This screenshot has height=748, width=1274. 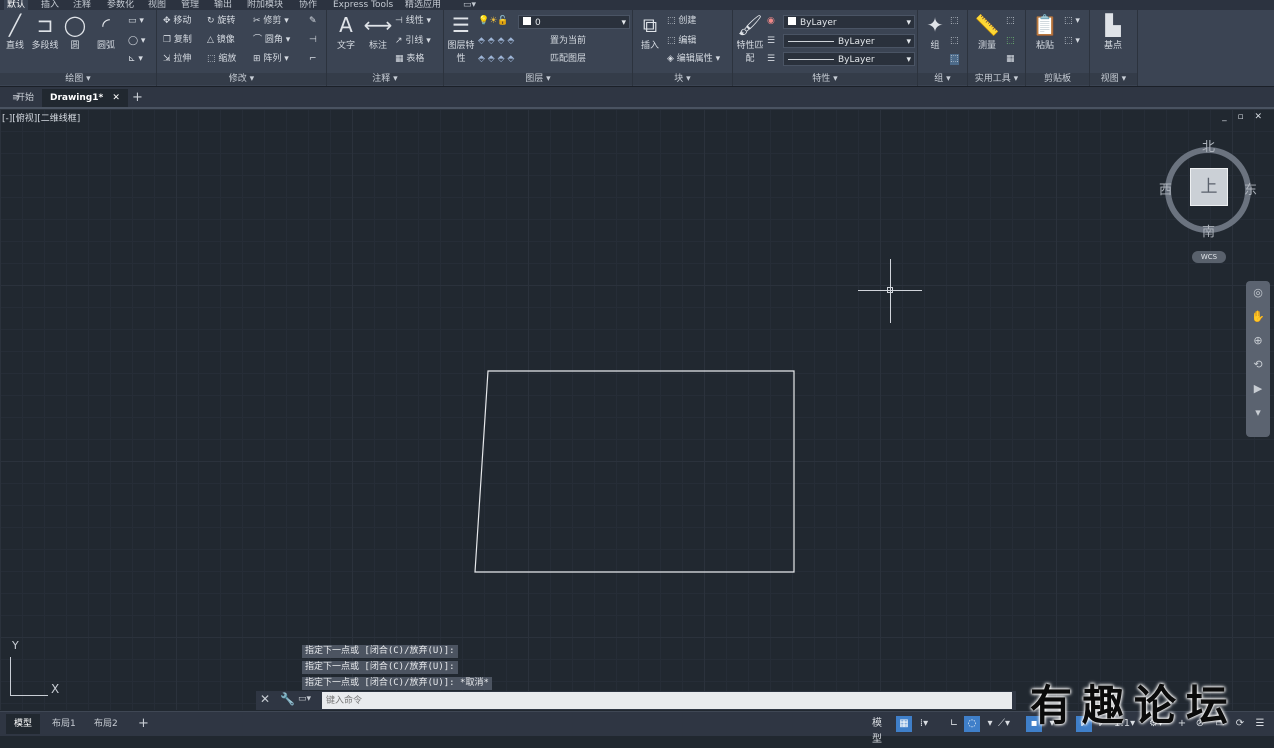 What do you see at coordinates (849, 22) in the screenshot?
I see `color-dropdown: ByLayer ▾` at bounding box center [849, 22].